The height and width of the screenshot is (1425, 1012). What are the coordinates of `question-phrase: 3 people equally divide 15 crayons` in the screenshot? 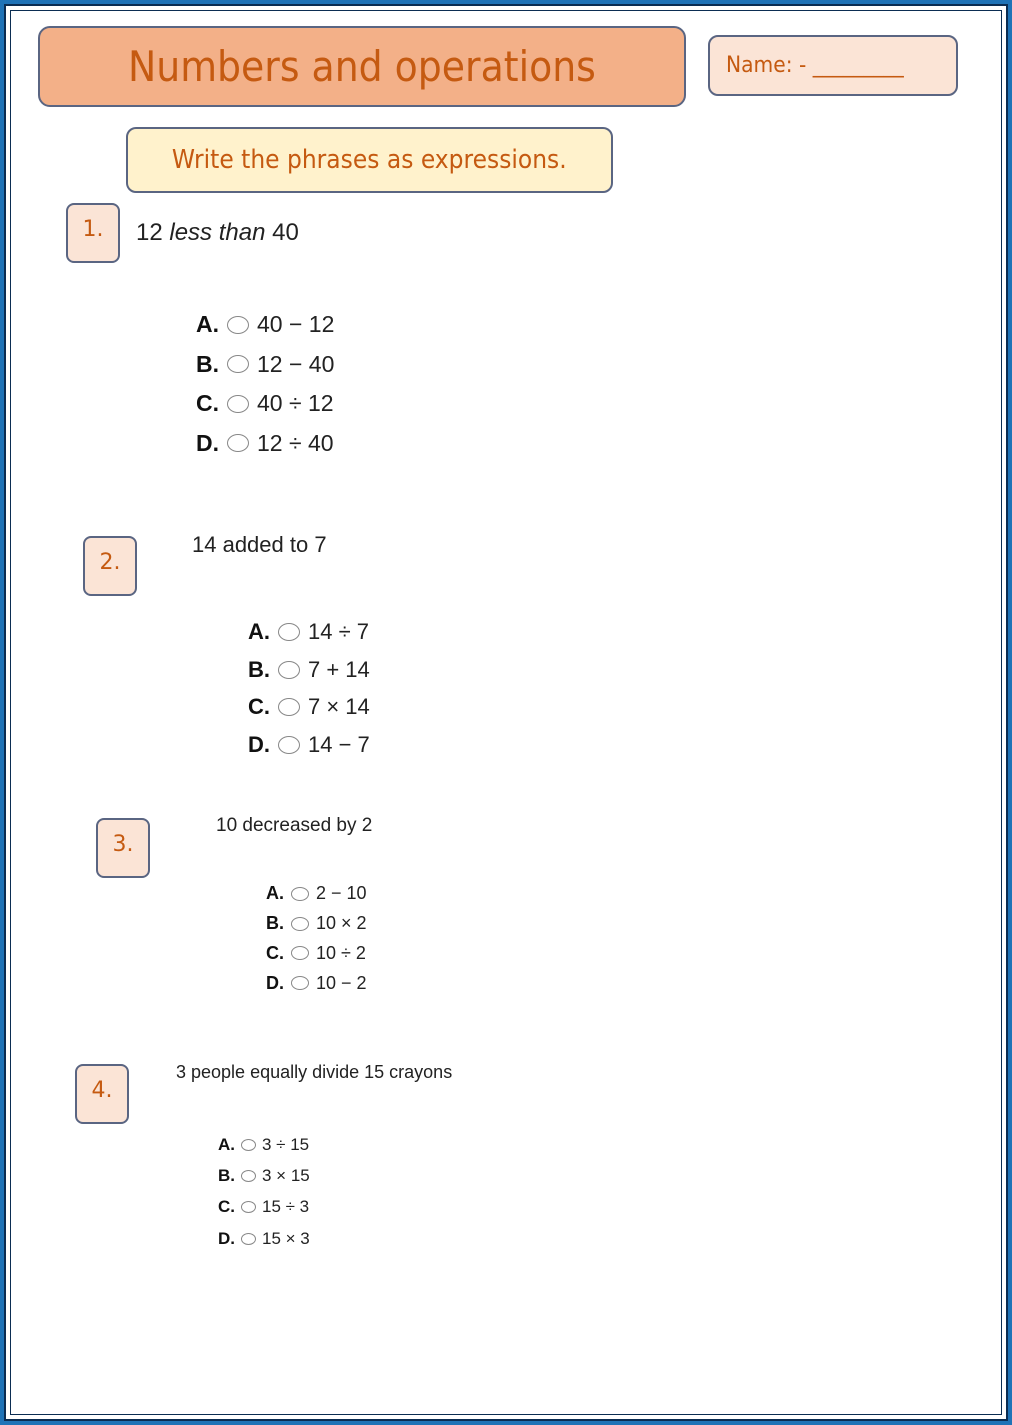 It's located at (314, 1072).